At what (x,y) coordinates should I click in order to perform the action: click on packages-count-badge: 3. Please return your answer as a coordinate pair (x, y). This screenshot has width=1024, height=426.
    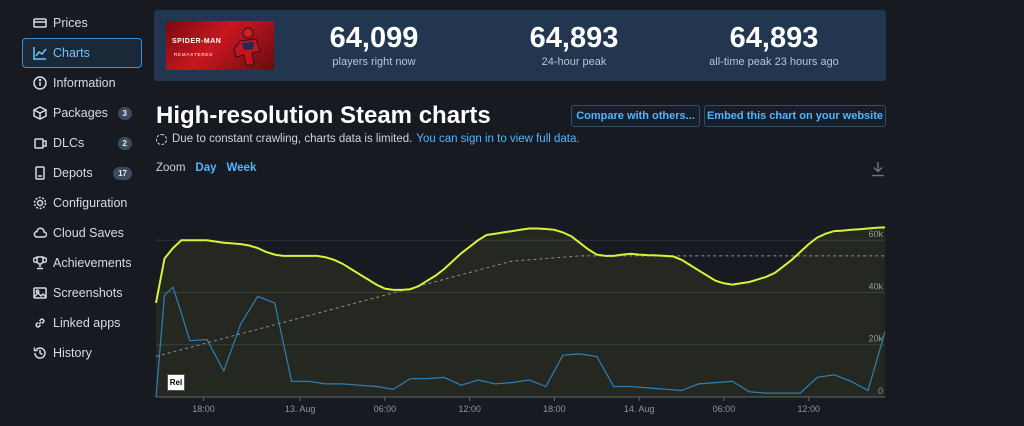
    Looking at the image, I should click on (124, 113).